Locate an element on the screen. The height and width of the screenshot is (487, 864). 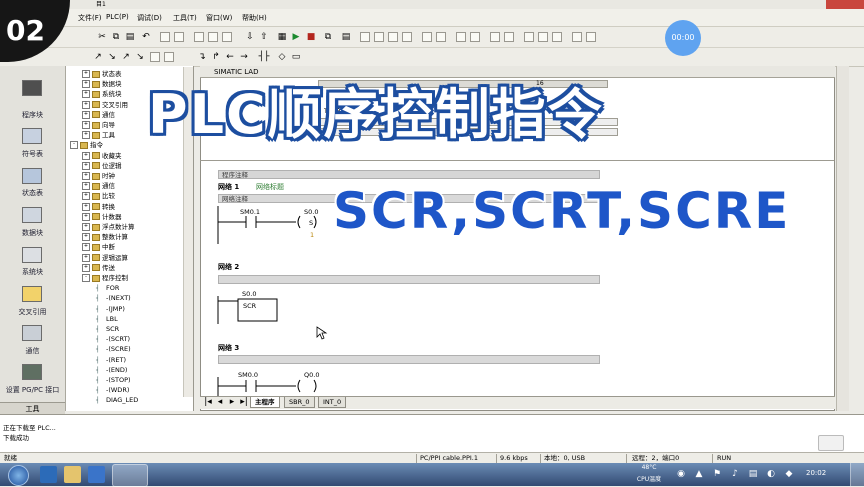
insert-network-icon: ↗ is located at coordinates (98, 57).